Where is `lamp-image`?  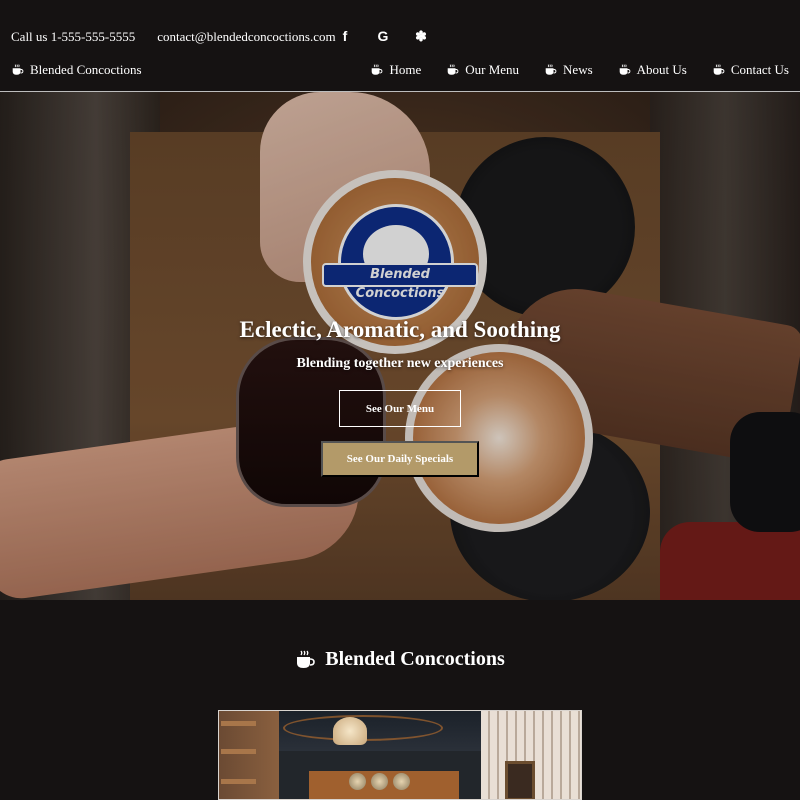
lamp-image is located at coordinates (350, 731).